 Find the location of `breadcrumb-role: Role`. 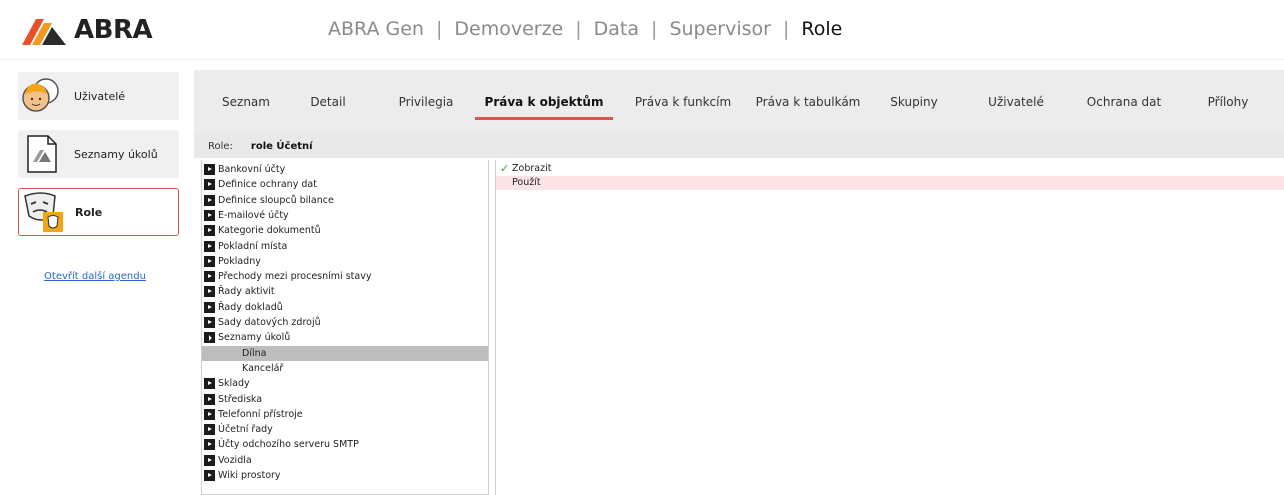

breadcrumb-role: Role is located at coordinates (822, 29).